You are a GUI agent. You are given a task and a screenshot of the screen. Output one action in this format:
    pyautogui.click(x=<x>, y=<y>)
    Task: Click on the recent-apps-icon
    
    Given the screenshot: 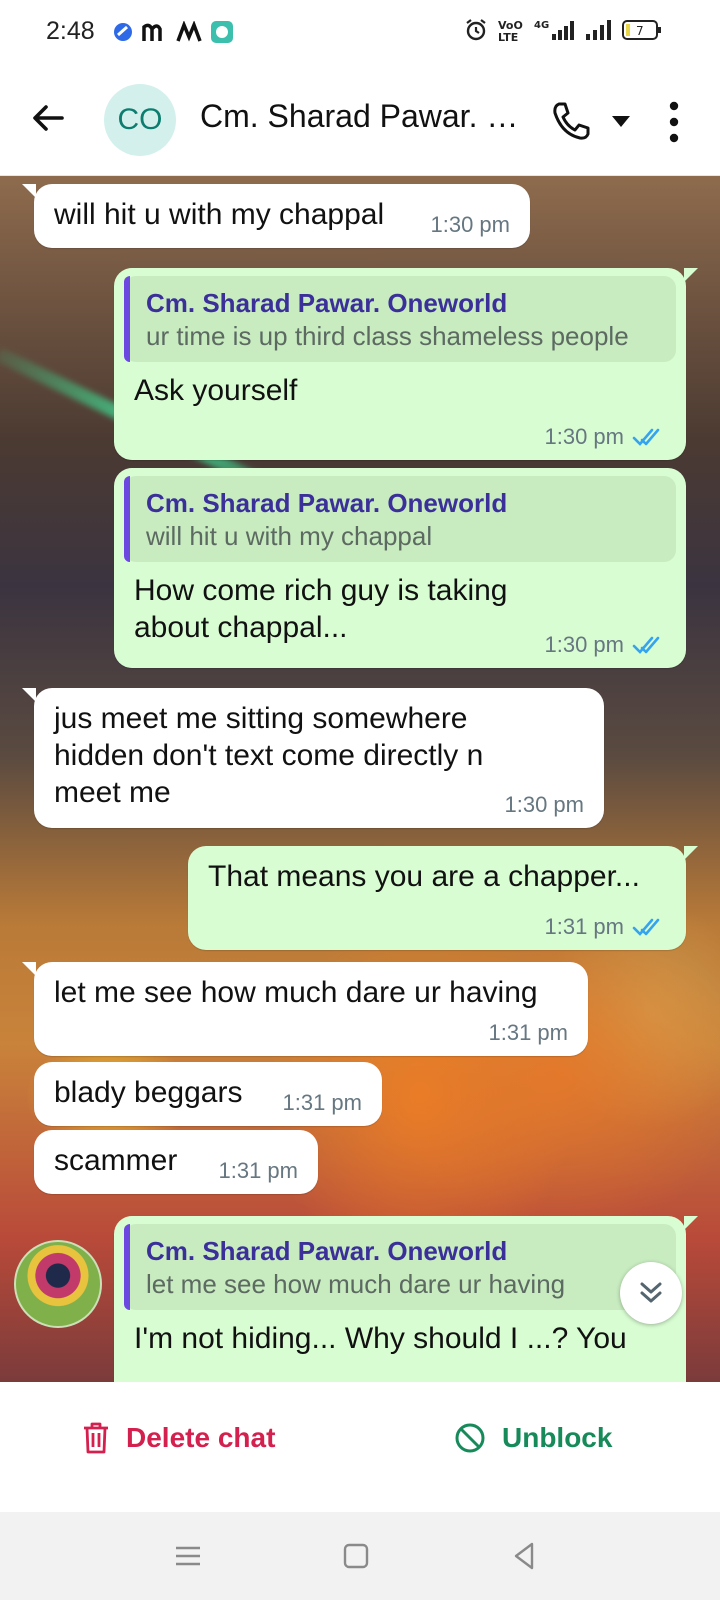 What is the action you would take?
    pyautogui.click(x=188, y=1556)
    